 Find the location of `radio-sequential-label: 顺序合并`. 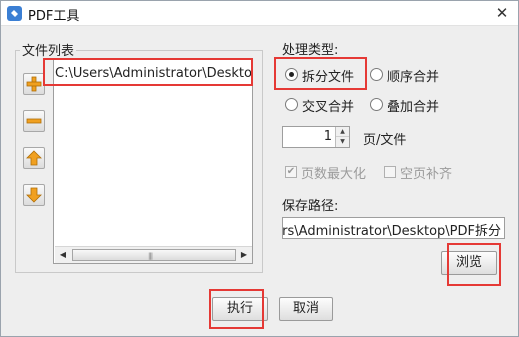

radio-sequential-label: 顺序合并 is located at coordinates (413, 77).